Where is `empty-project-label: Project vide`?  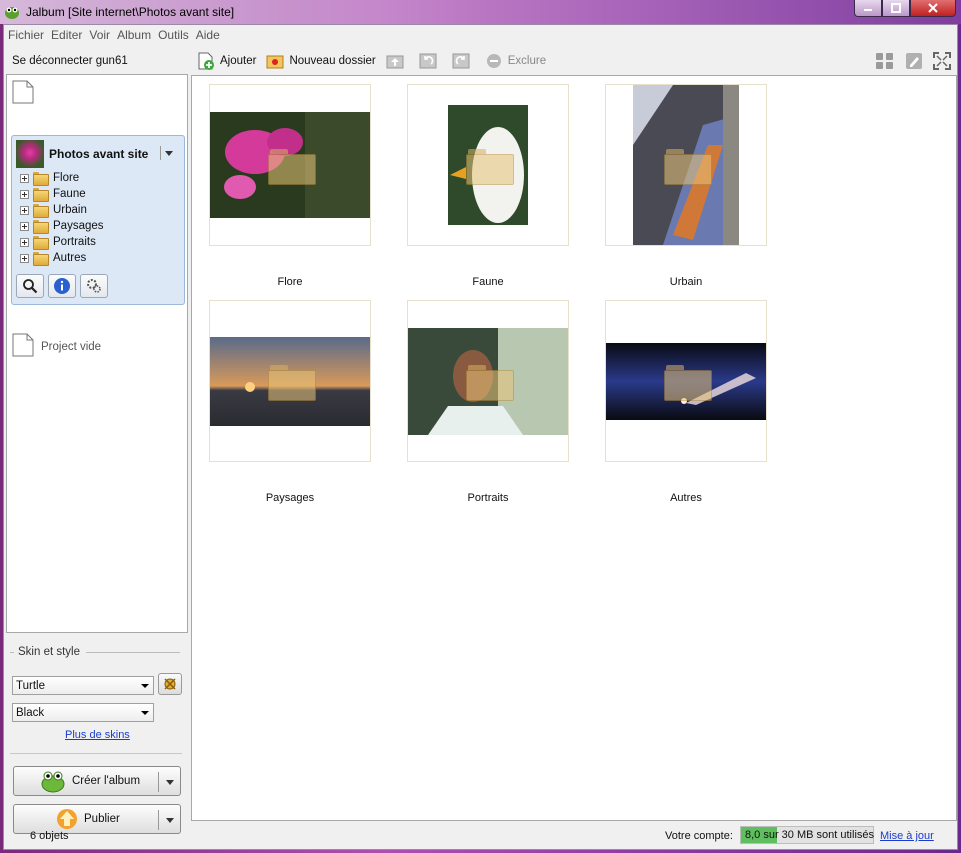 empty-project-label: Project vide is located at coordinates (71, 347).